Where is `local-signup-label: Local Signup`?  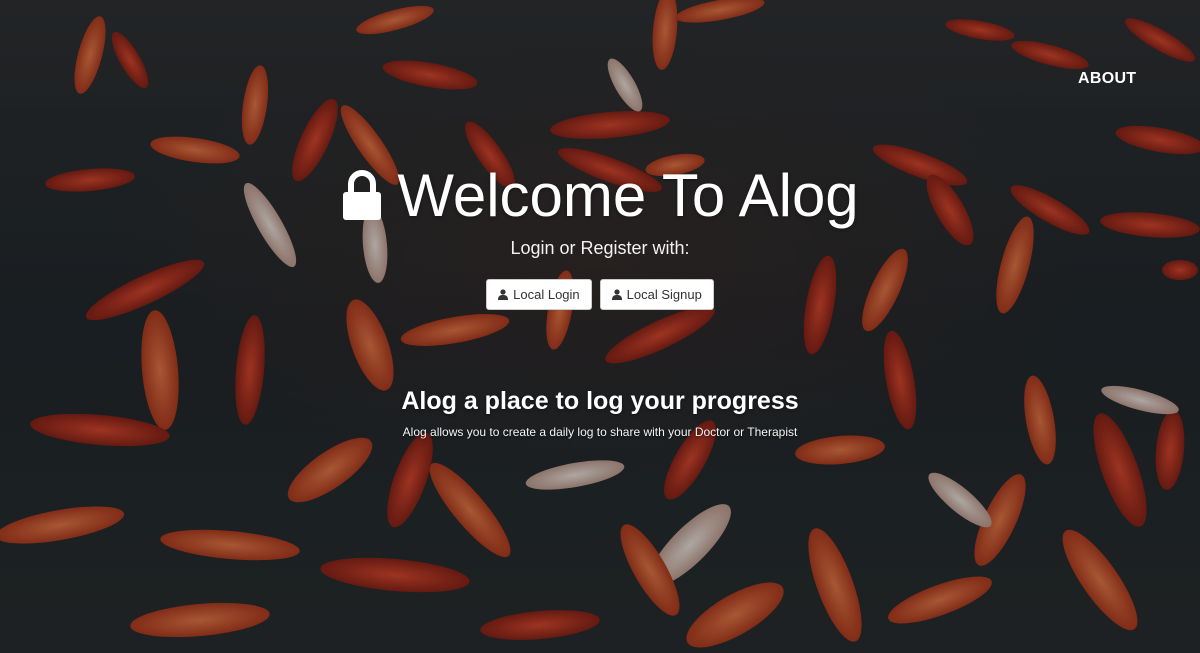 local-signup-label: Local Signup is located at coordinates (664, 294).